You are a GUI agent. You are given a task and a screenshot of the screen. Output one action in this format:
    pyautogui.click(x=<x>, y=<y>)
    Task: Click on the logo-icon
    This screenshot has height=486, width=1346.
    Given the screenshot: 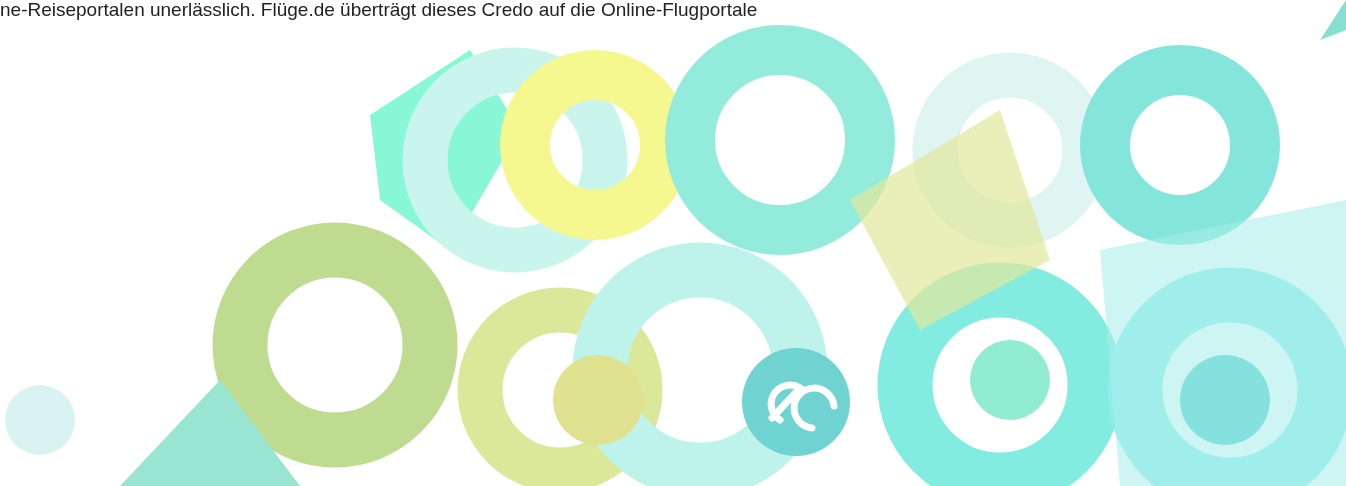 What is the action you would take?
    pyautogui.click(x=796, y=402)
    